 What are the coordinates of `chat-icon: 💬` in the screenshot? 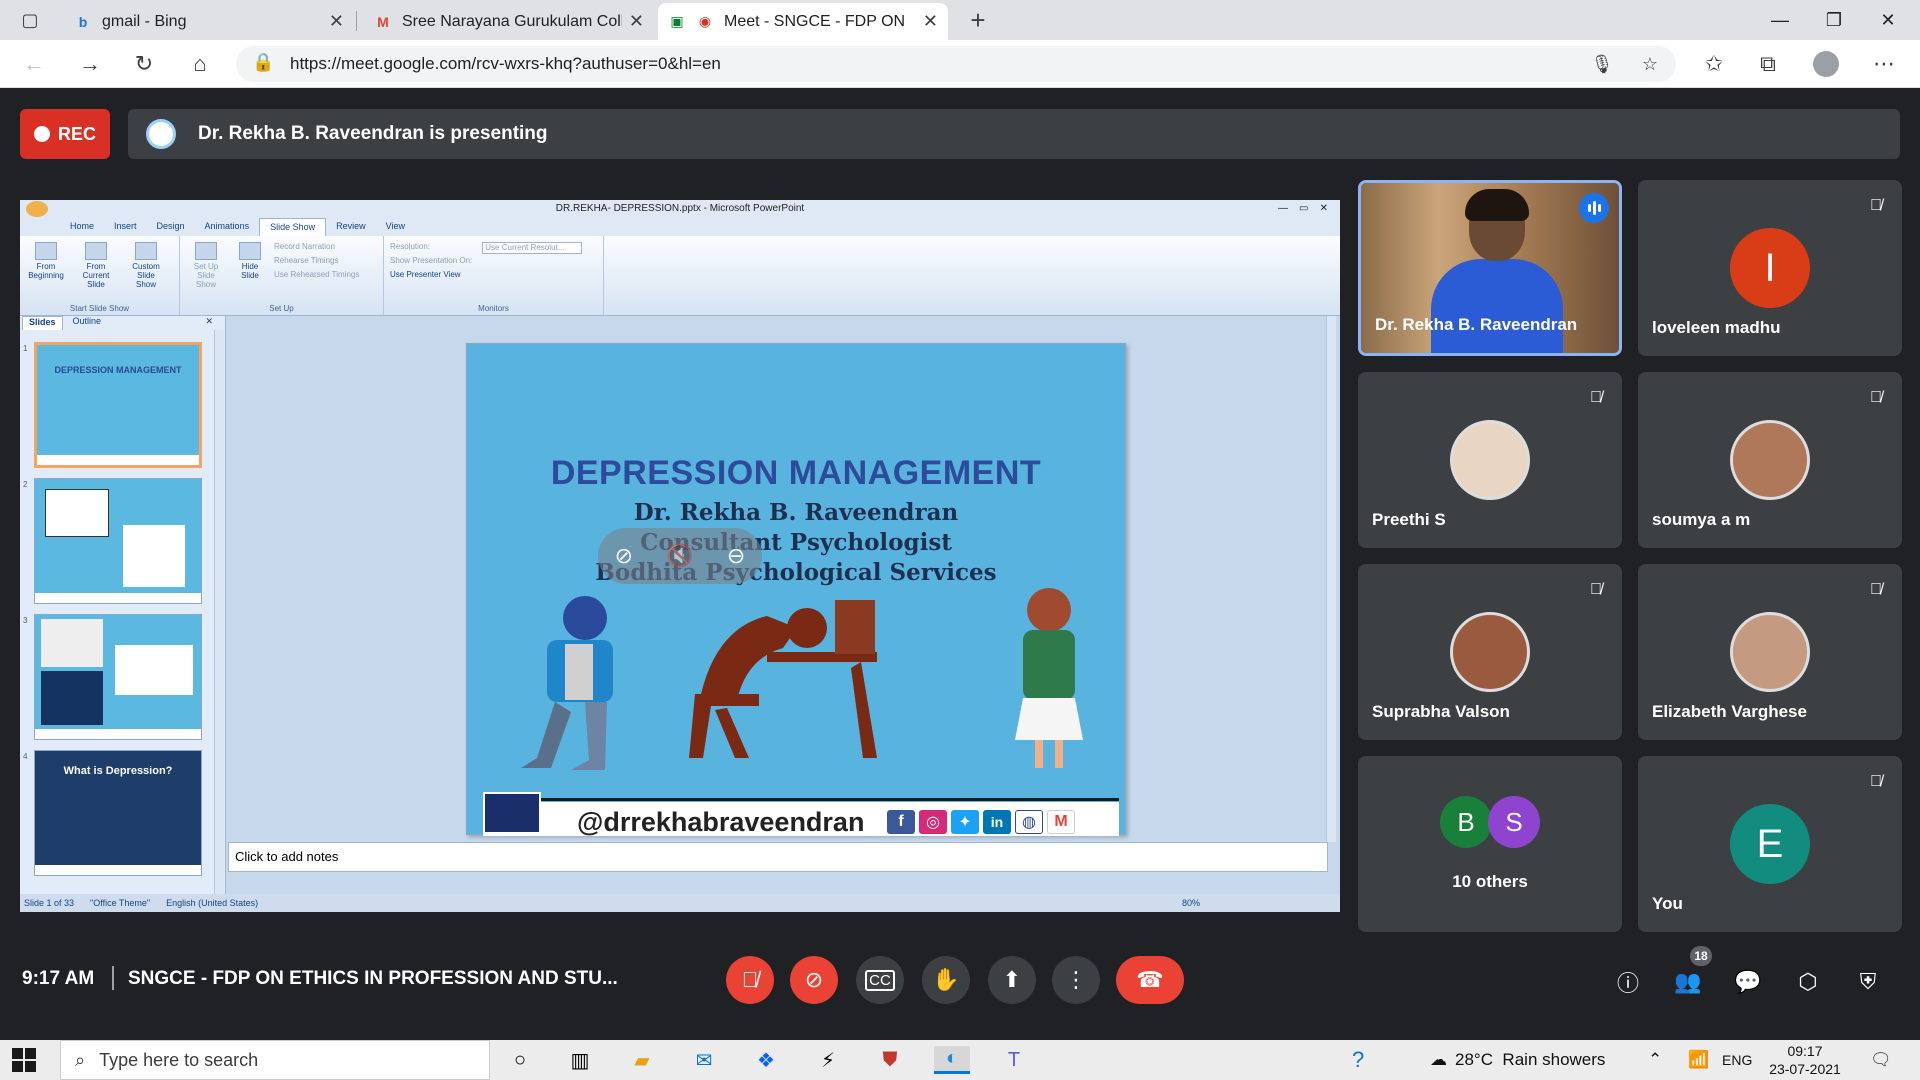 It's located at (1748, 982).